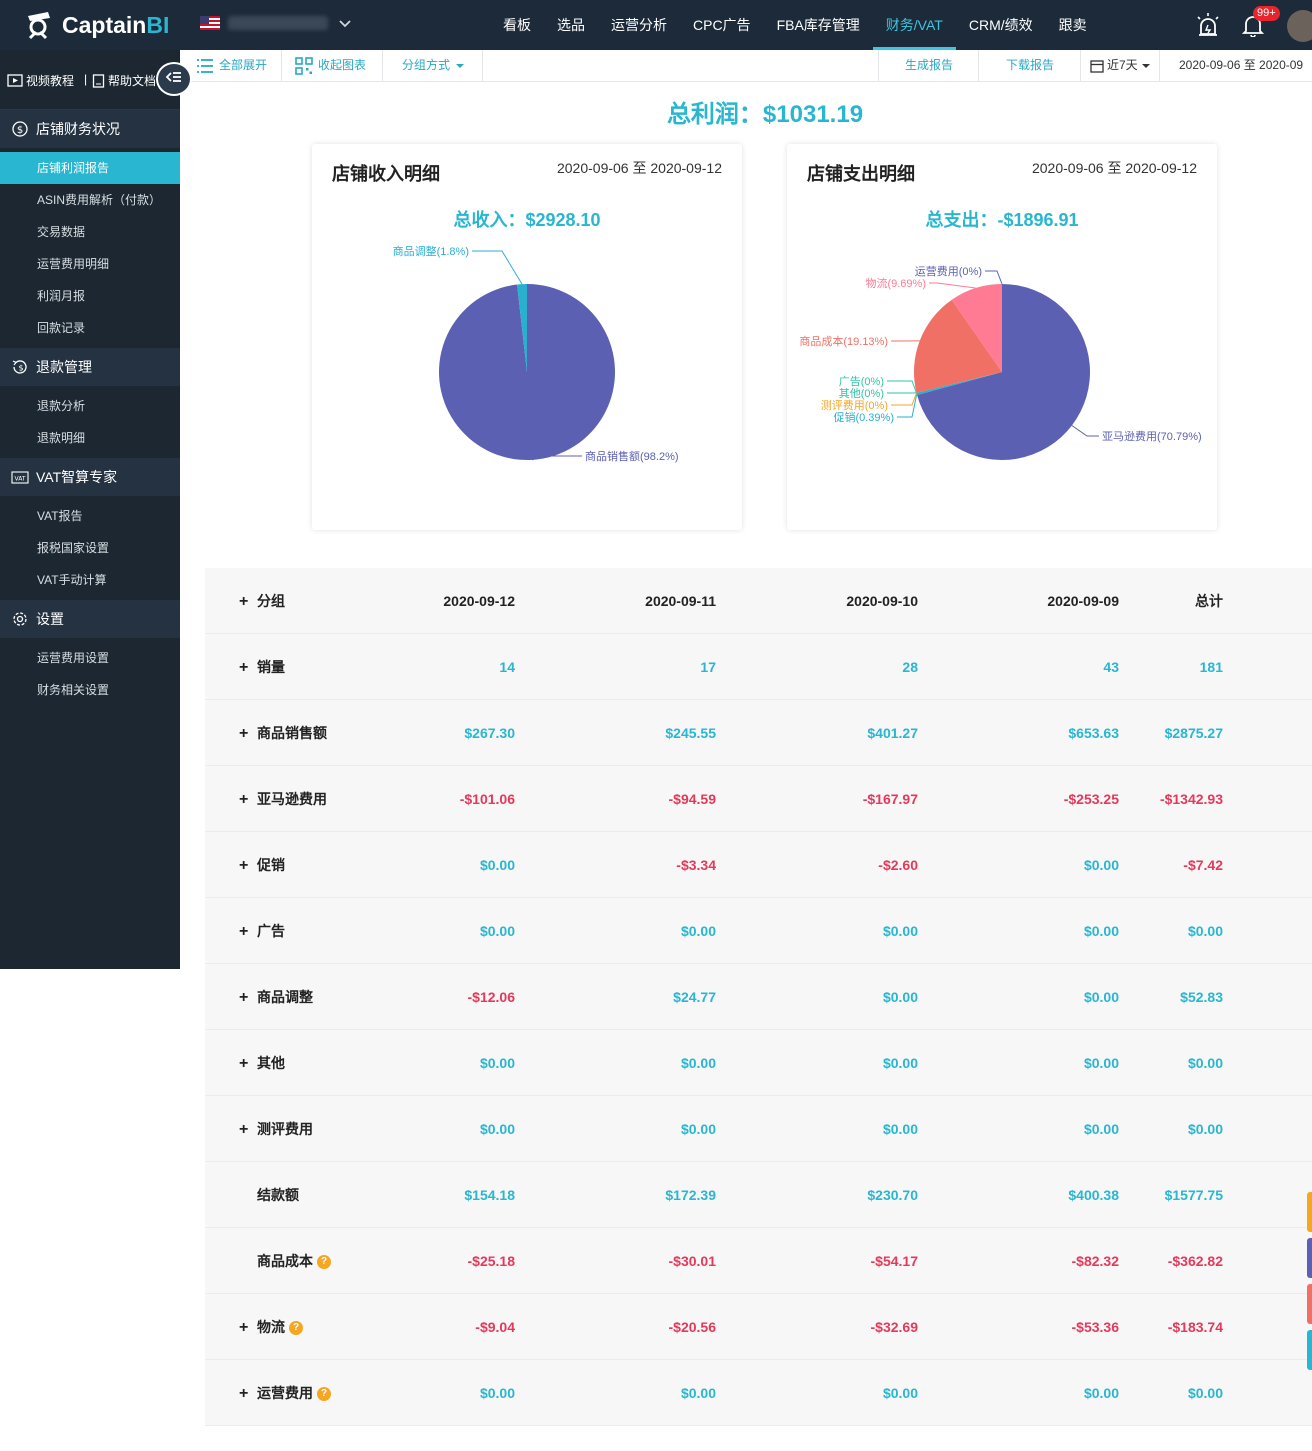 Image resolution: width=1312 pixels, height=1451 pixels. Describe the element at coordinates (1299, 26) in the screenshot. I see `avatar` at that location.